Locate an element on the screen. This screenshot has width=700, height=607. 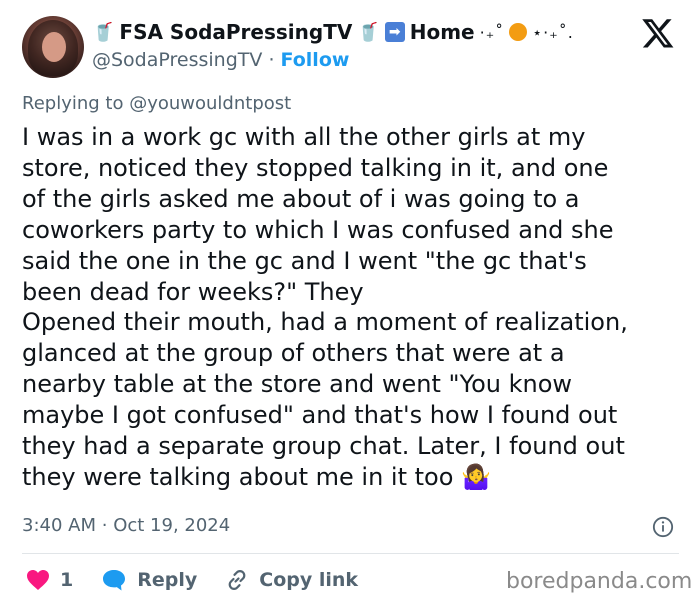
replying-label: Replying to is located at coordinates (73, 103).